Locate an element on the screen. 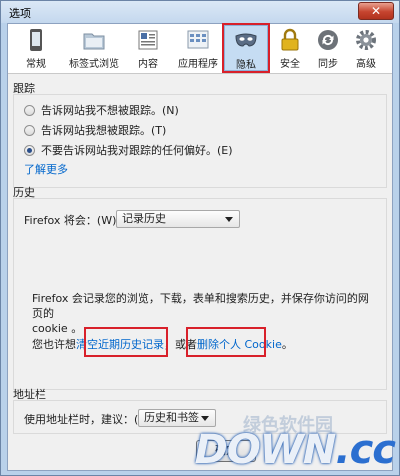  lock-icon is located at coordinates (290, 39).